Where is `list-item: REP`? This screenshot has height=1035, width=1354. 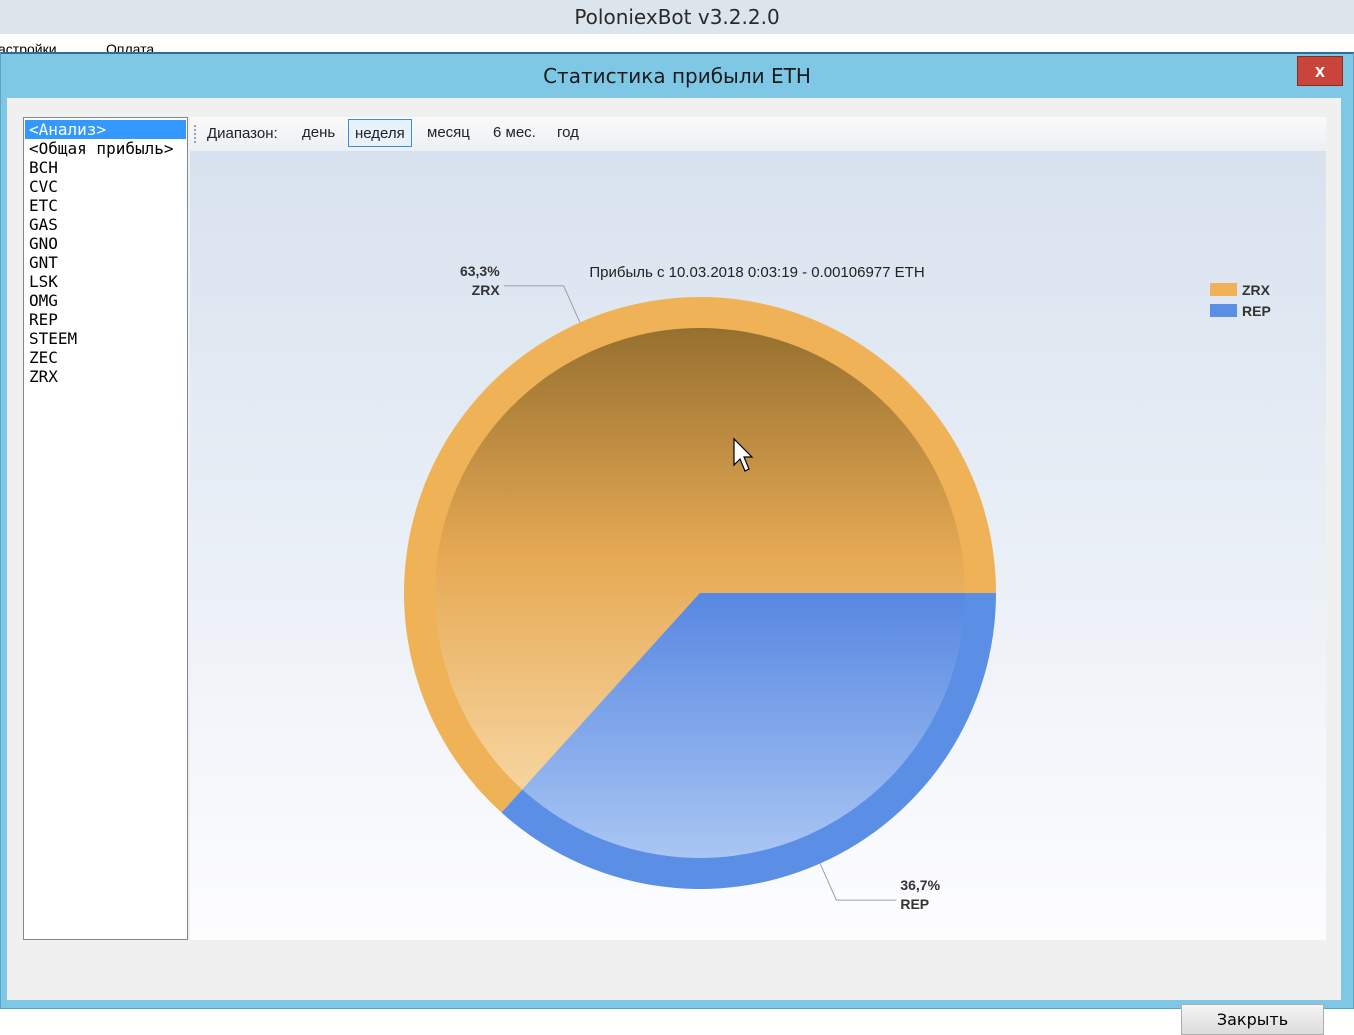 list-item: REP is located at coordinates (105, 319).